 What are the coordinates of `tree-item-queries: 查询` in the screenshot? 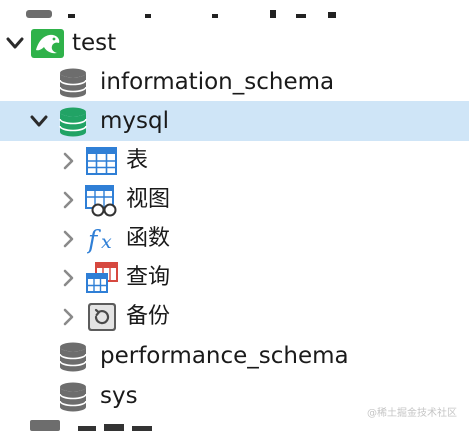 It's located at (234, 278).